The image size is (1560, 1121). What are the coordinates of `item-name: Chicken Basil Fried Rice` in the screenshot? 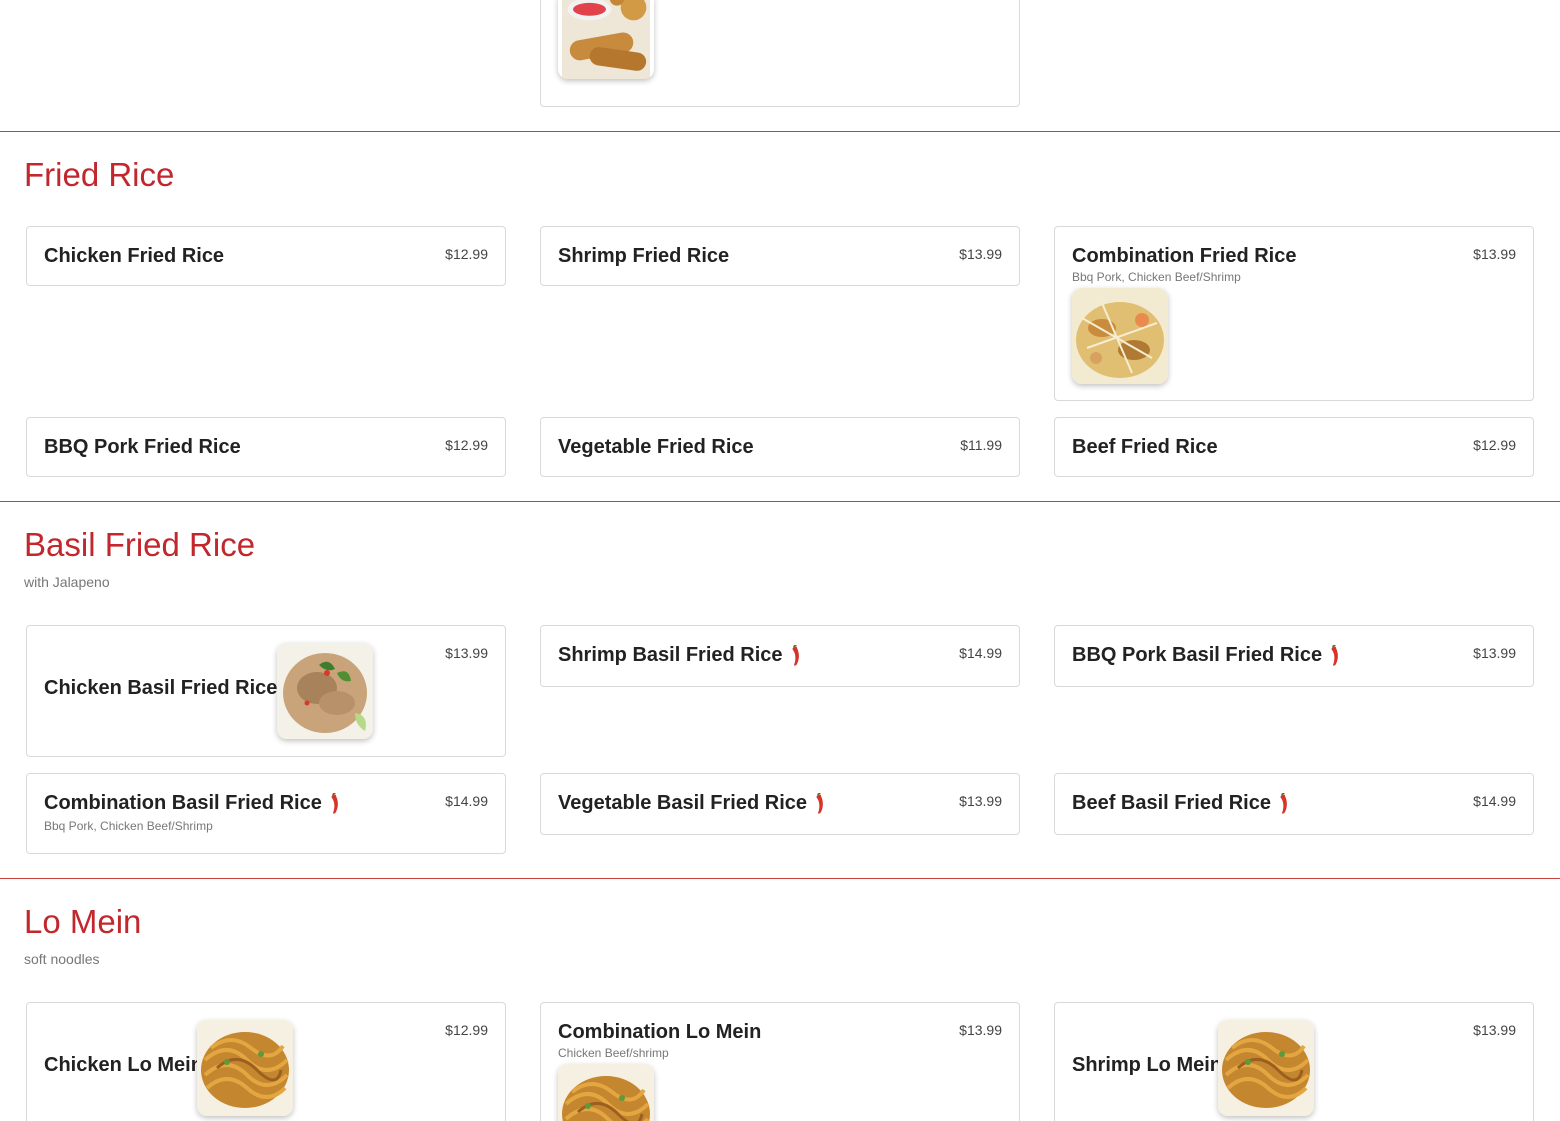 It's located at (161, 688).